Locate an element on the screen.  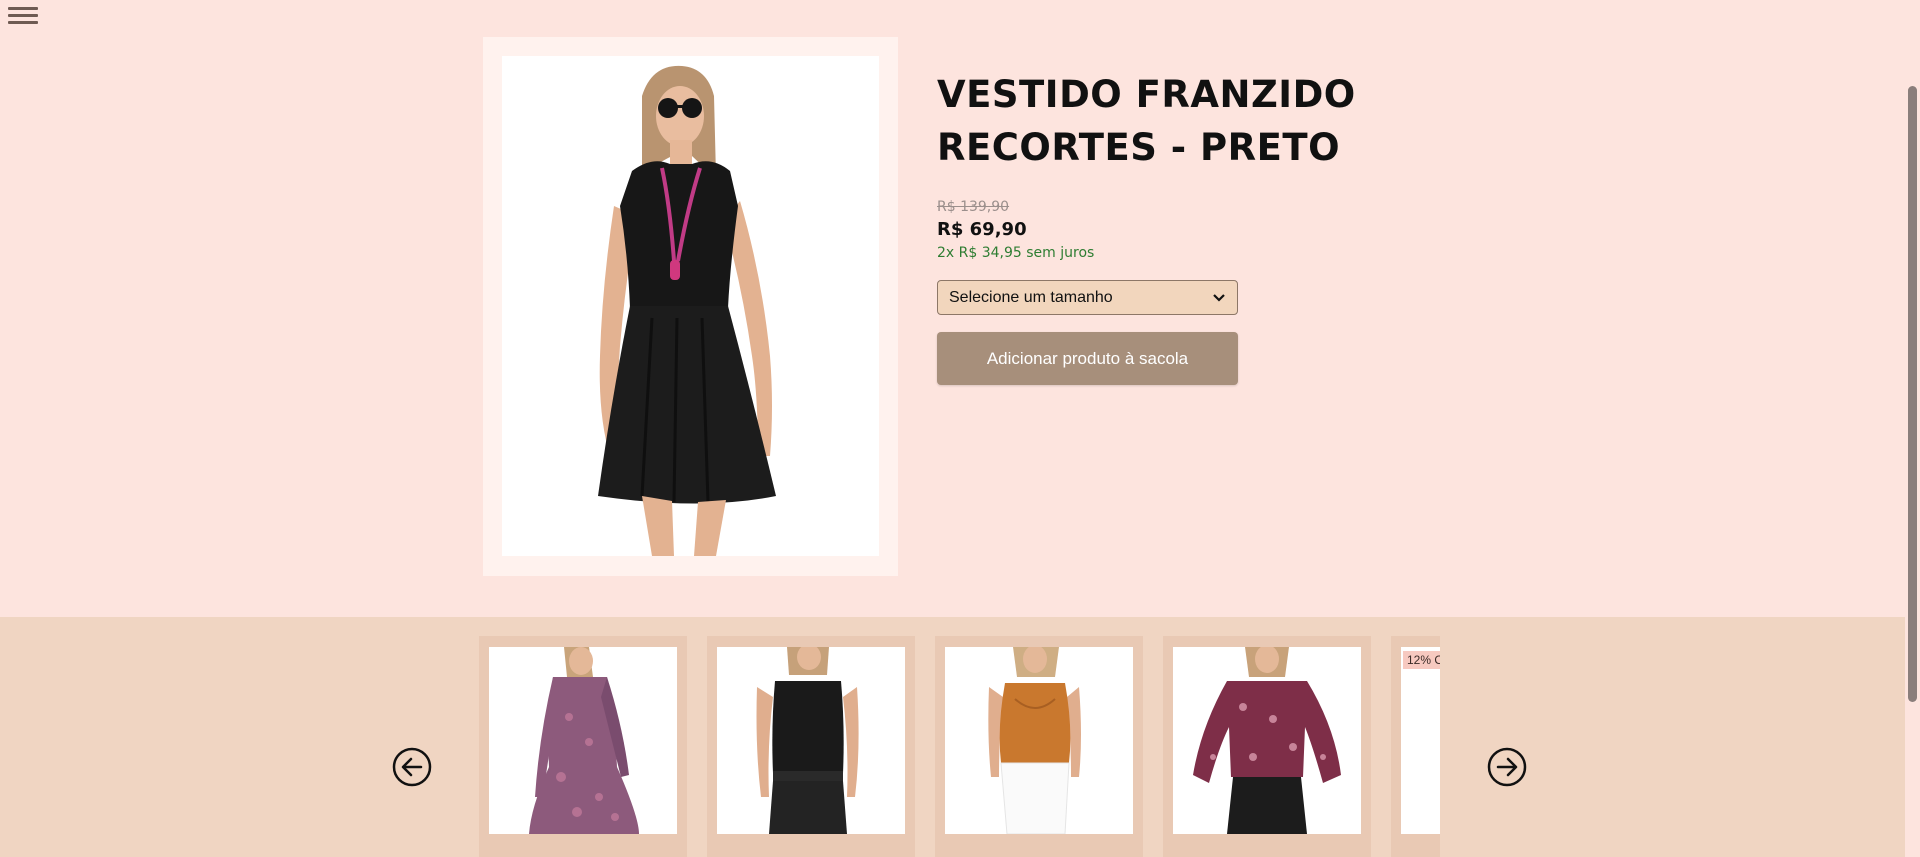
product-title-line-1: VESTIDO FRANZIDO is located at coordinates (1146, 94).